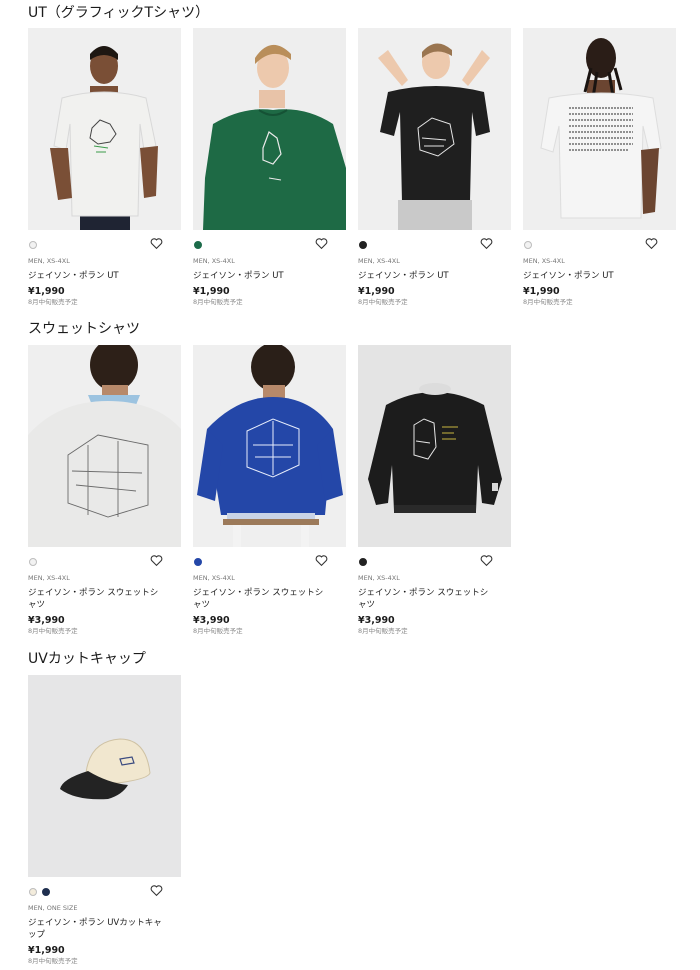  Describe the element at coordinates (119, 13) in the screenshot. I see `section-title-ut: UT（グラフィックTシャツ）` at that location.